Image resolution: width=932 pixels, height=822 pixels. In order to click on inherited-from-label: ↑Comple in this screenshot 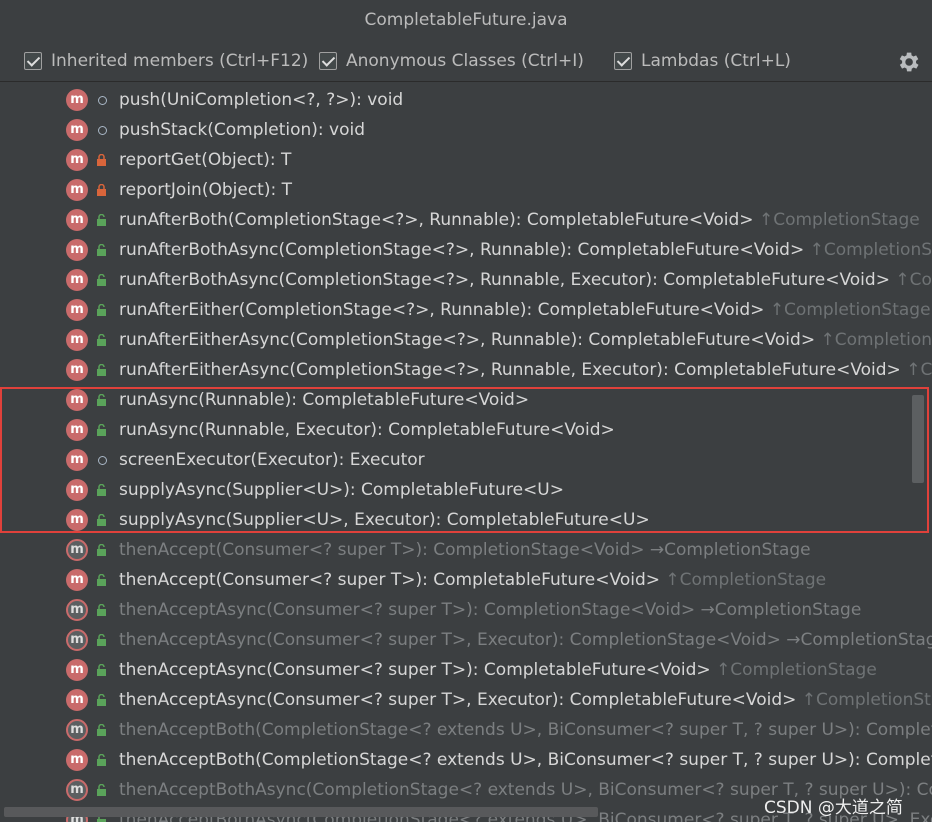, I will do `click(913, 280)`.